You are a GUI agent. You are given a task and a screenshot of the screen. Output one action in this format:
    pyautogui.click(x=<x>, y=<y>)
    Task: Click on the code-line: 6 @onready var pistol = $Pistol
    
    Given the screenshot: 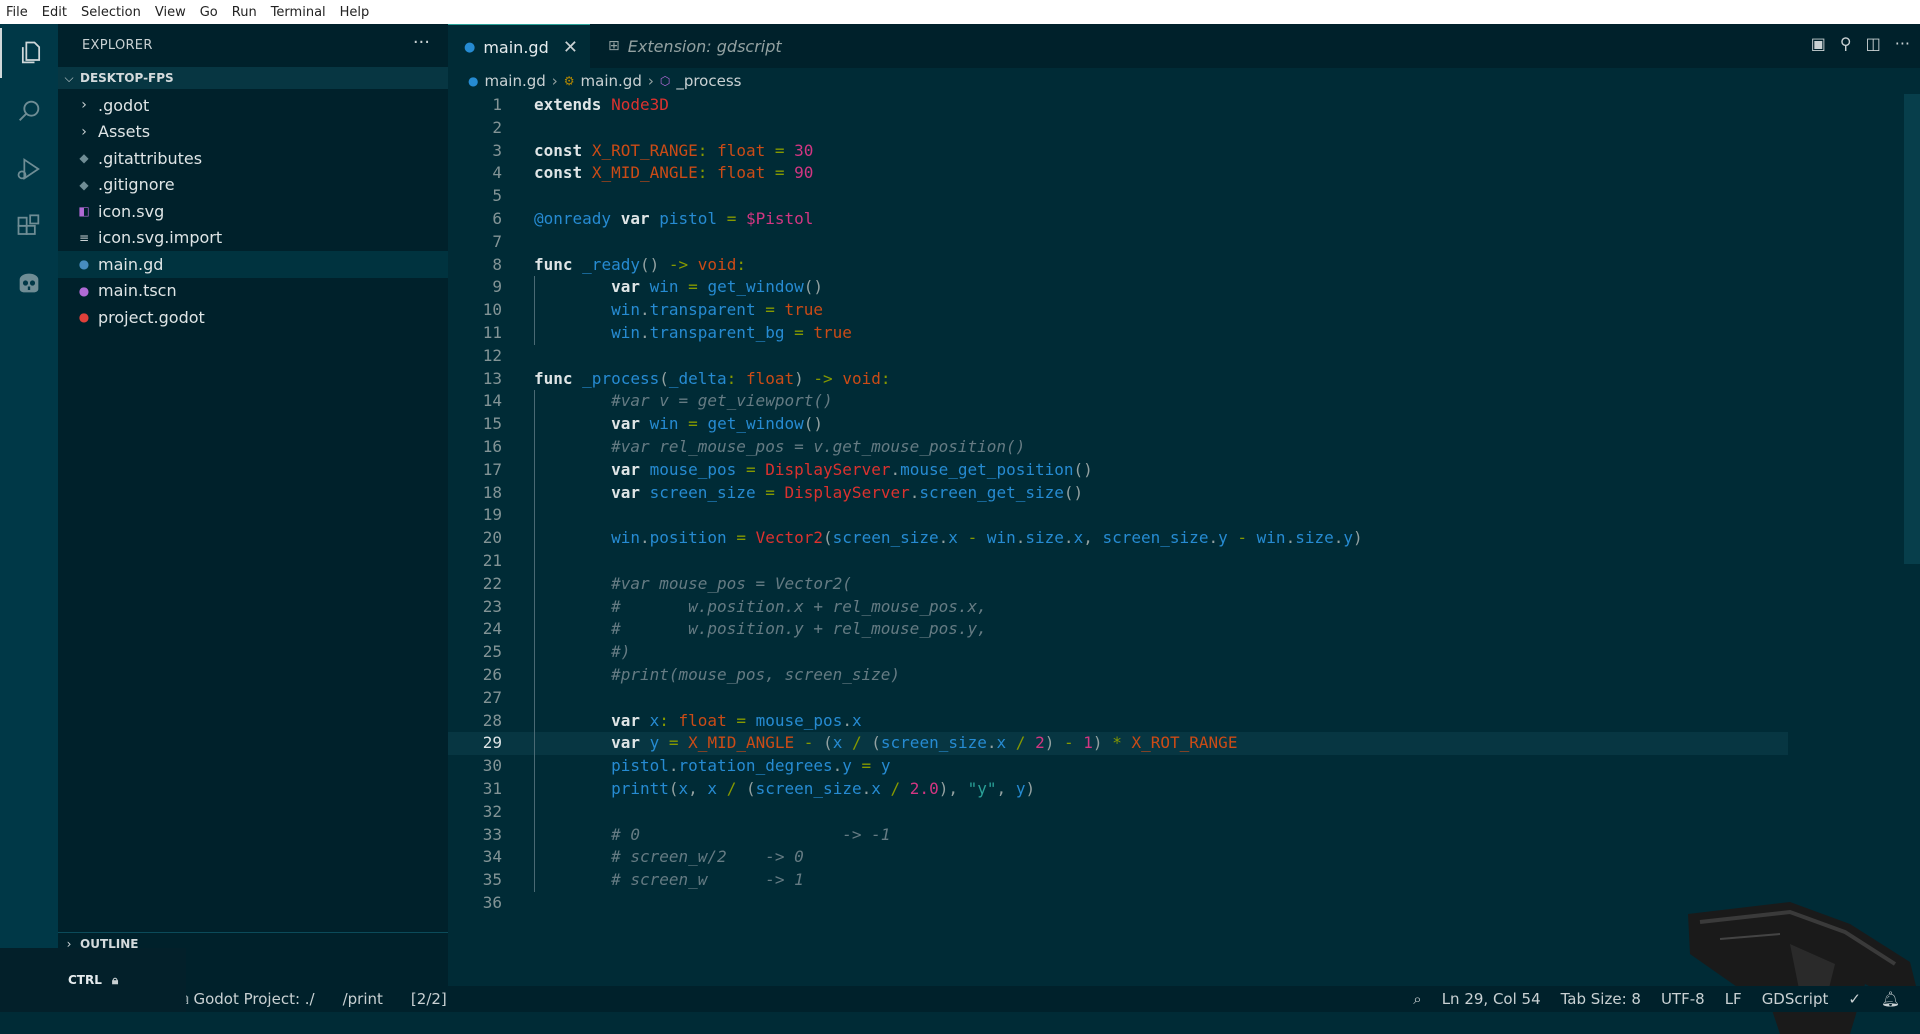 What is the action you would take?
    pyautogui.click(x=1184, y=219)
    